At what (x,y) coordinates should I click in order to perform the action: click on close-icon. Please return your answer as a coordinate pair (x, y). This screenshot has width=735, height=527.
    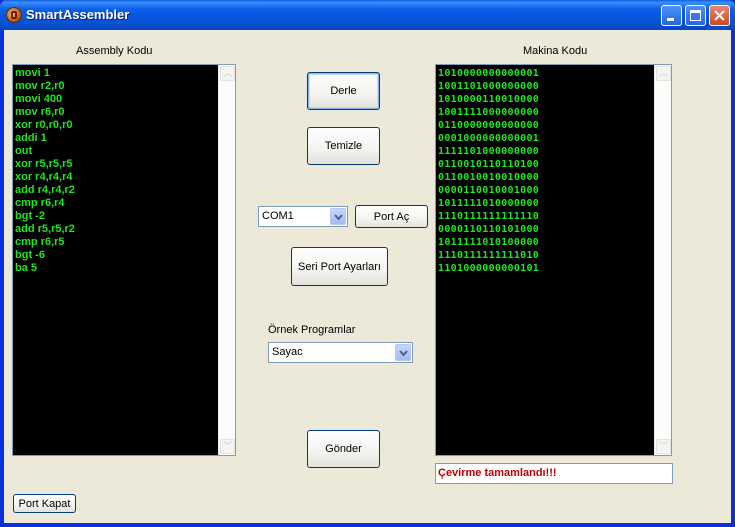
    Looking at the image, I should click on (719, 15).